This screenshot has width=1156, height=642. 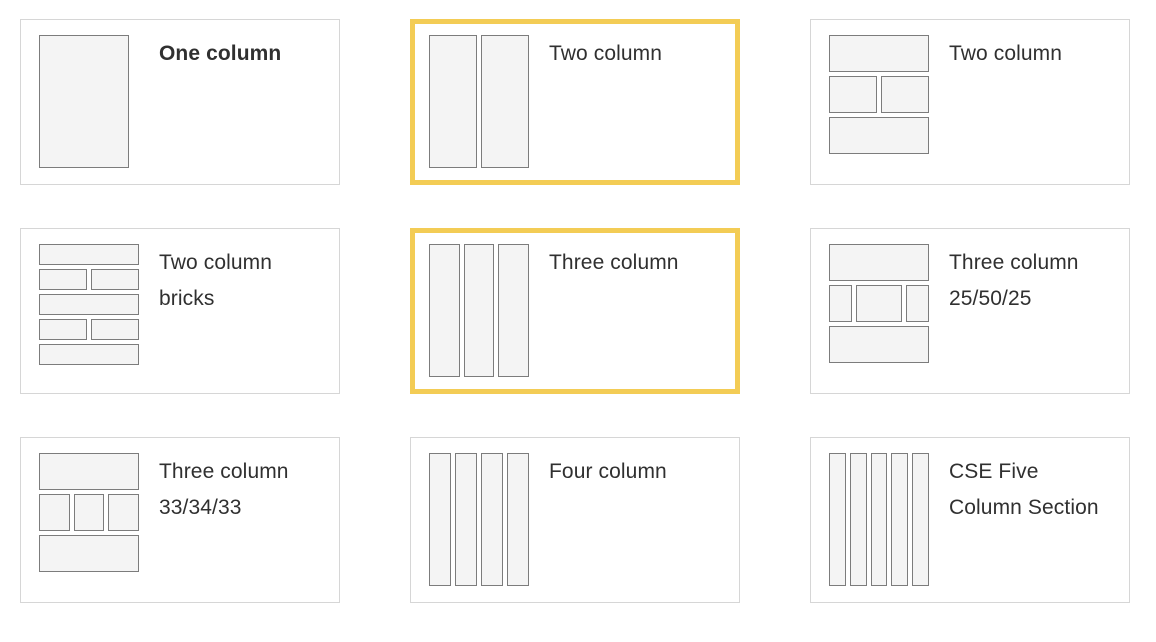 What do you see at coordinates (575, 311) in the screenshot?
I see `layout-card-three-column: Three column` at bounding box center [575, 311].